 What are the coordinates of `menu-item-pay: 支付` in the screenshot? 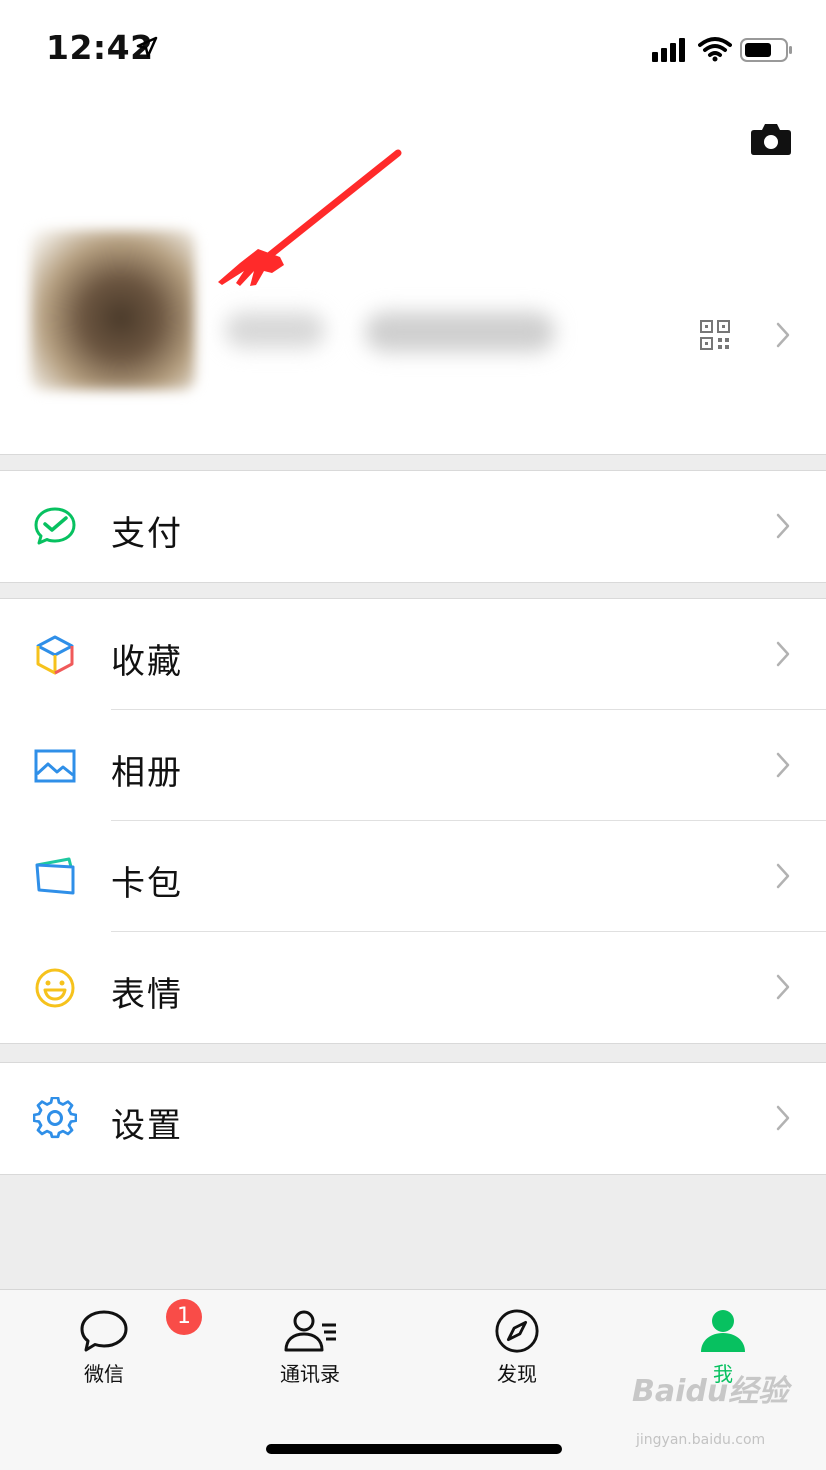 It's located at (413, 526).